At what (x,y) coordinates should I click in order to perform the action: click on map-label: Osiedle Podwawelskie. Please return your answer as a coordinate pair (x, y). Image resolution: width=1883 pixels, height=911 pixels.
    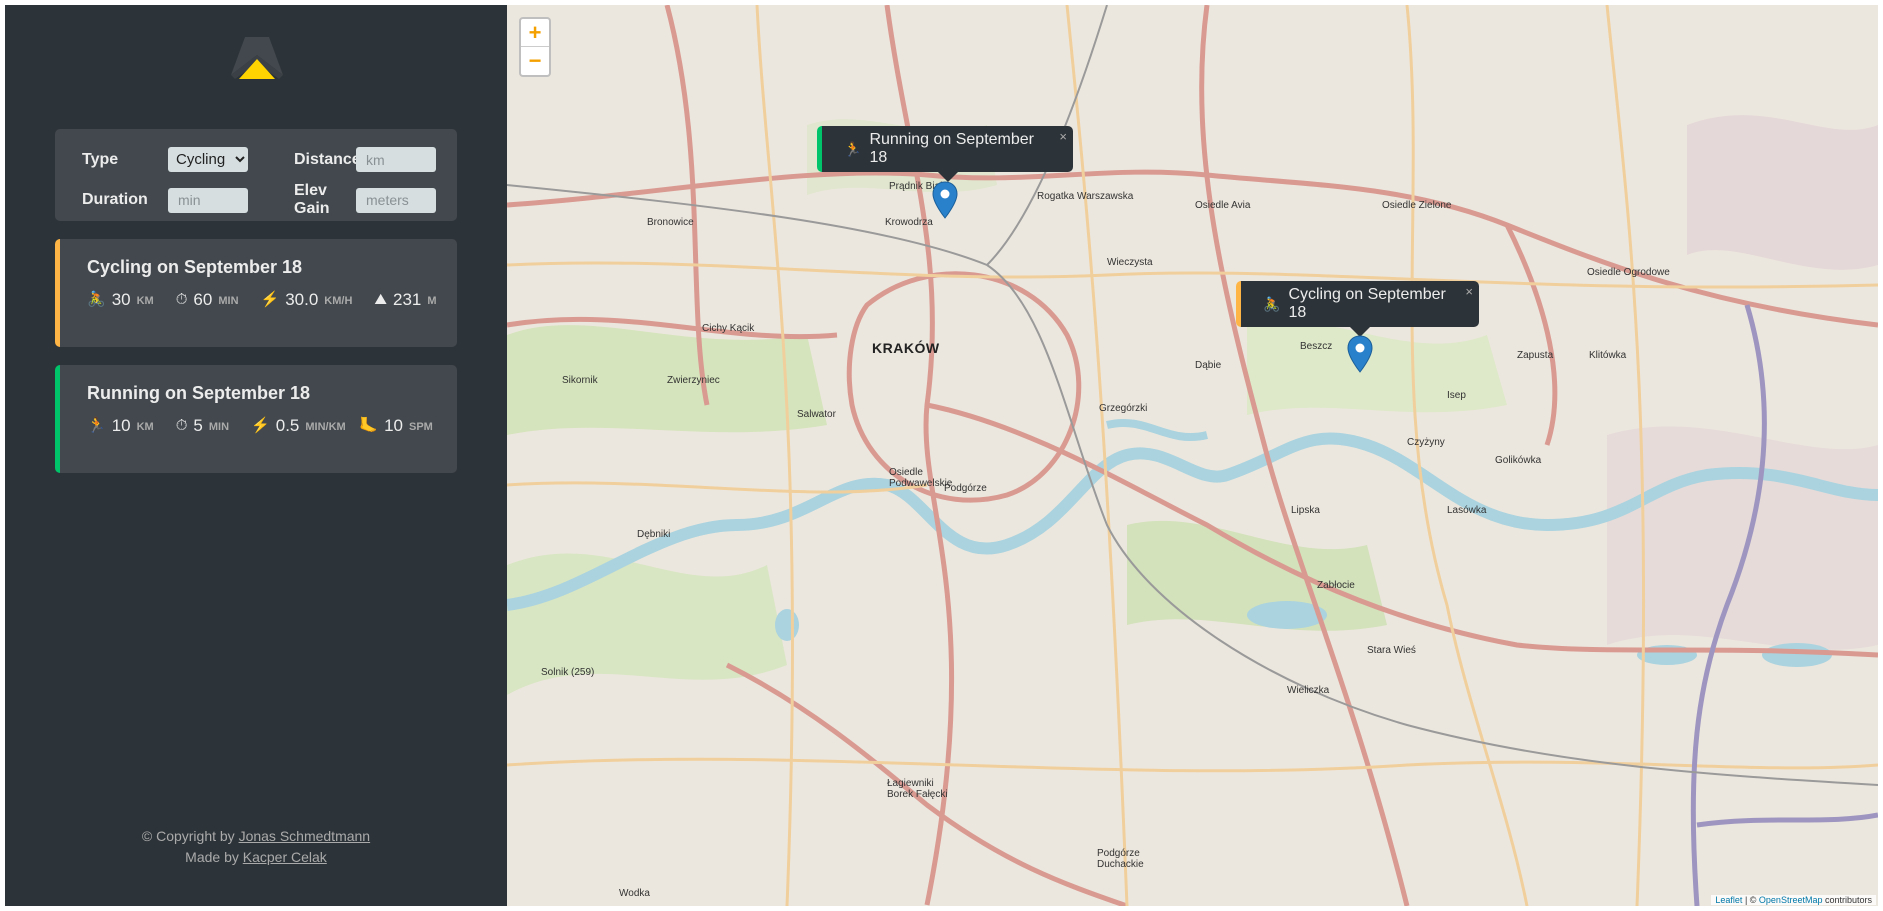
    Looking at the image, I should click on (921, 478).